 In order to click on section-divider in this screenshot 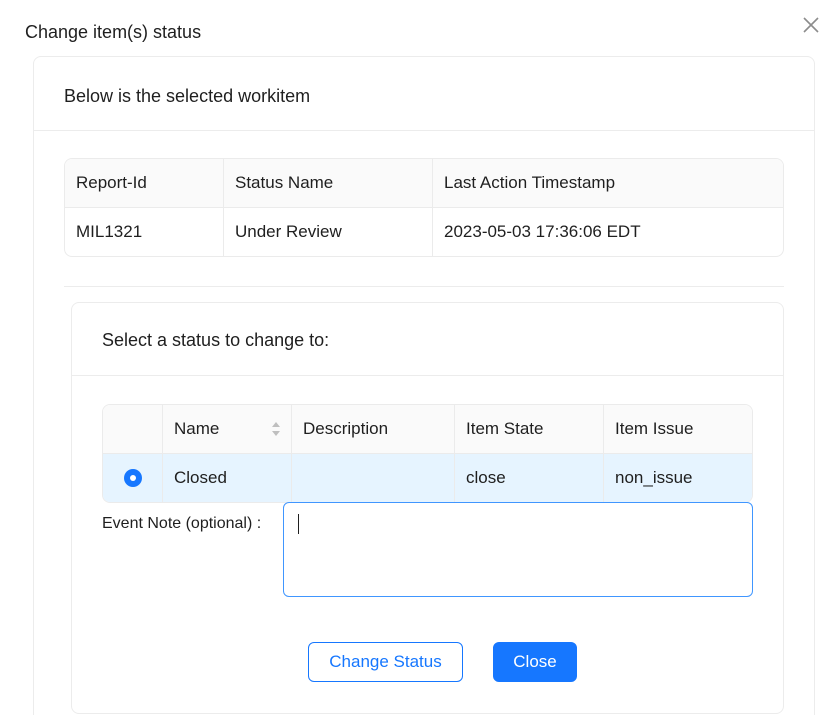, I will do `click(424, 286)`.